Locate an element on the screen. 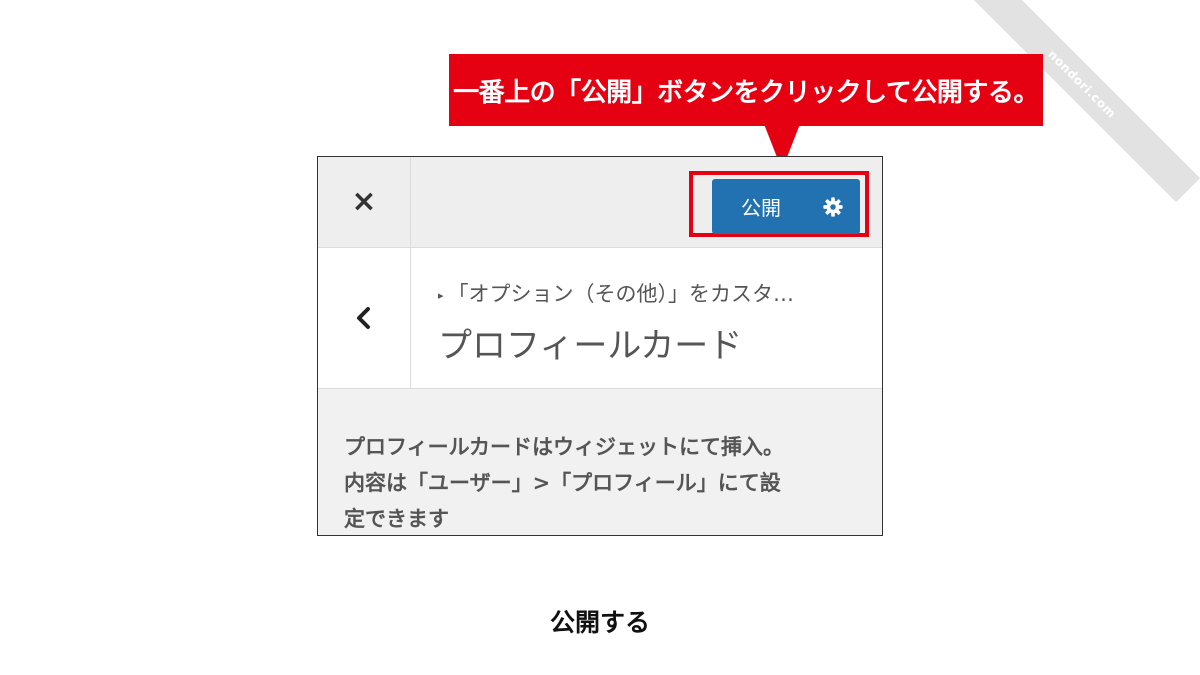 The image size is (1200, 675). watermark-text: nondori.com is located at coordinates (1082, 84).